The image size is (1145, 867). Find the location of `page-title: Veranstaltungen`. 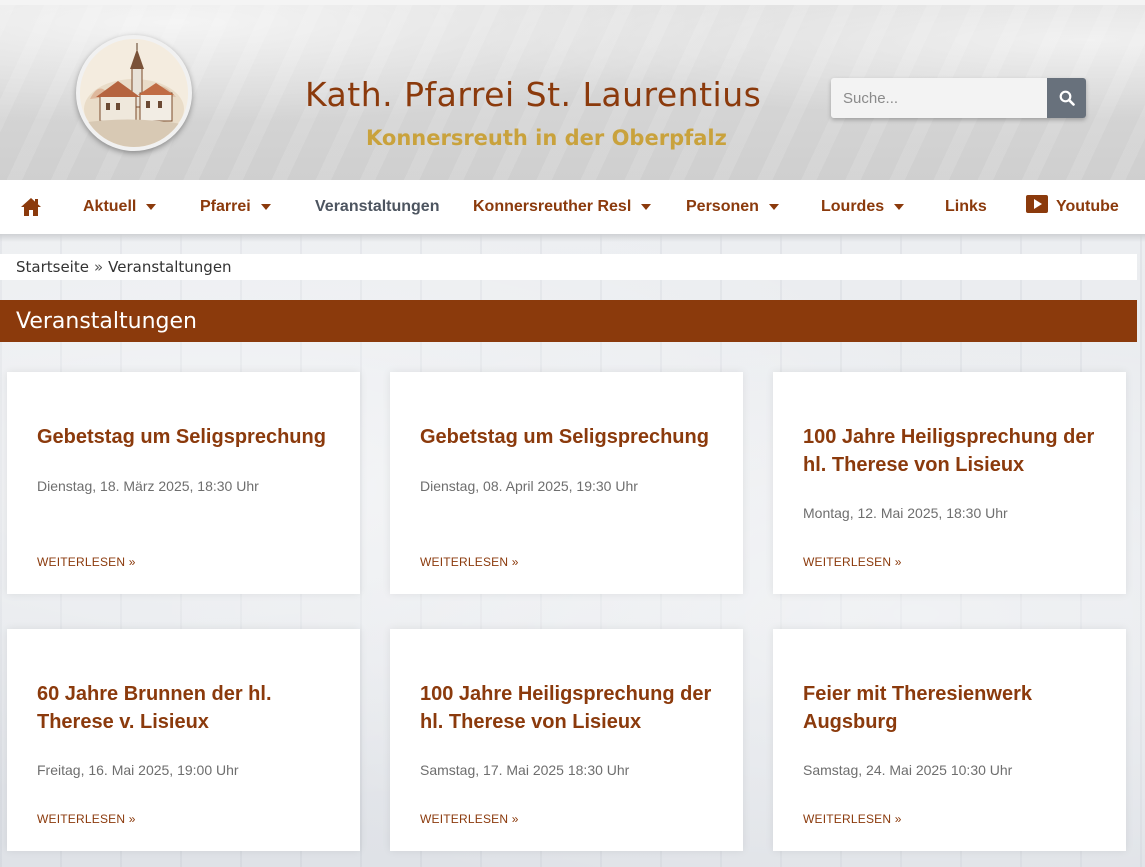

page-title: Veranstaltungen is located at coordinates (568, 321).